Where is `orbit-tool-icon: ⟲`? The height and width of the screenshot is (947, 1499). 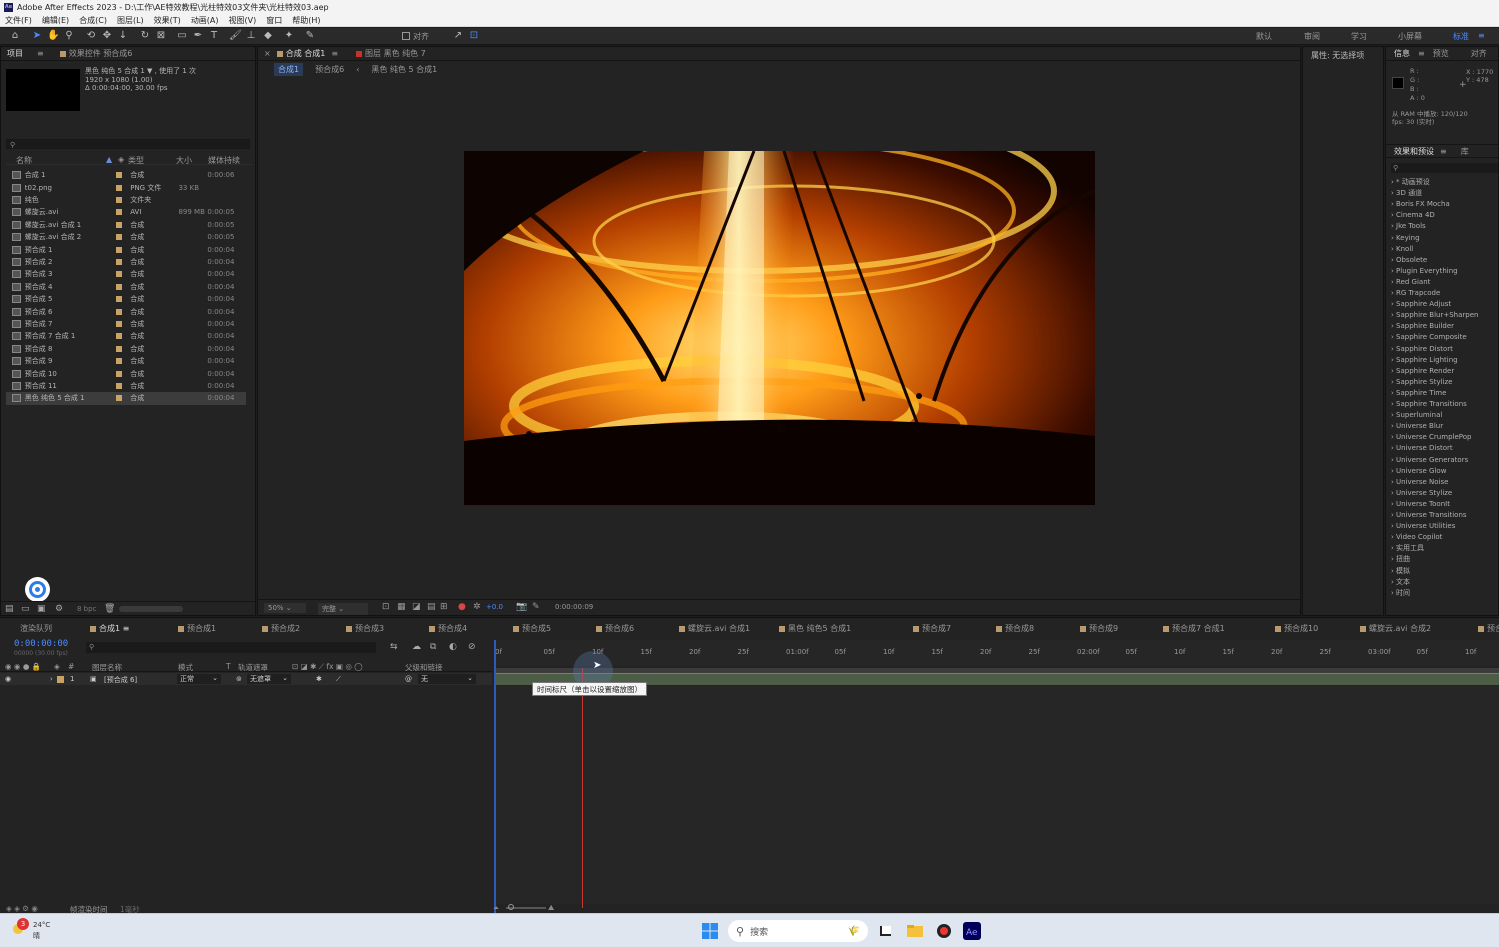
orbit-tool-icon: ⟲ is located at coordinates (91, 36).